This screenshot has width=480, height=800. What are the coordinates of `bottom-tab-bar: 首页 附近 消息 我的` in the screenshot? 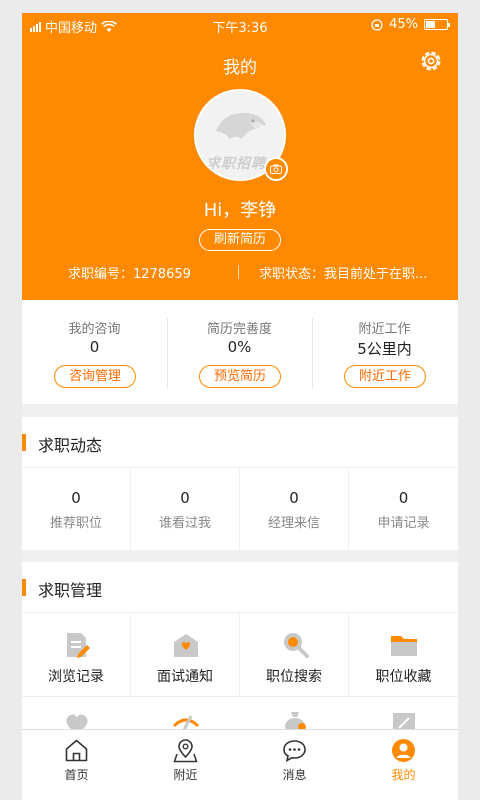 It's located at (240, 764).